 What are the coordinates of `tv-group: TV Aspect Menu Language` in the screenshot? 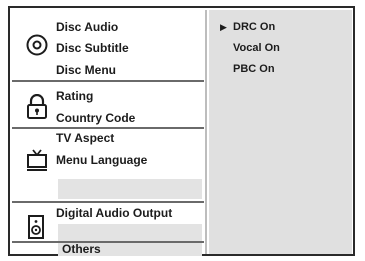 It's located at (108, 157).